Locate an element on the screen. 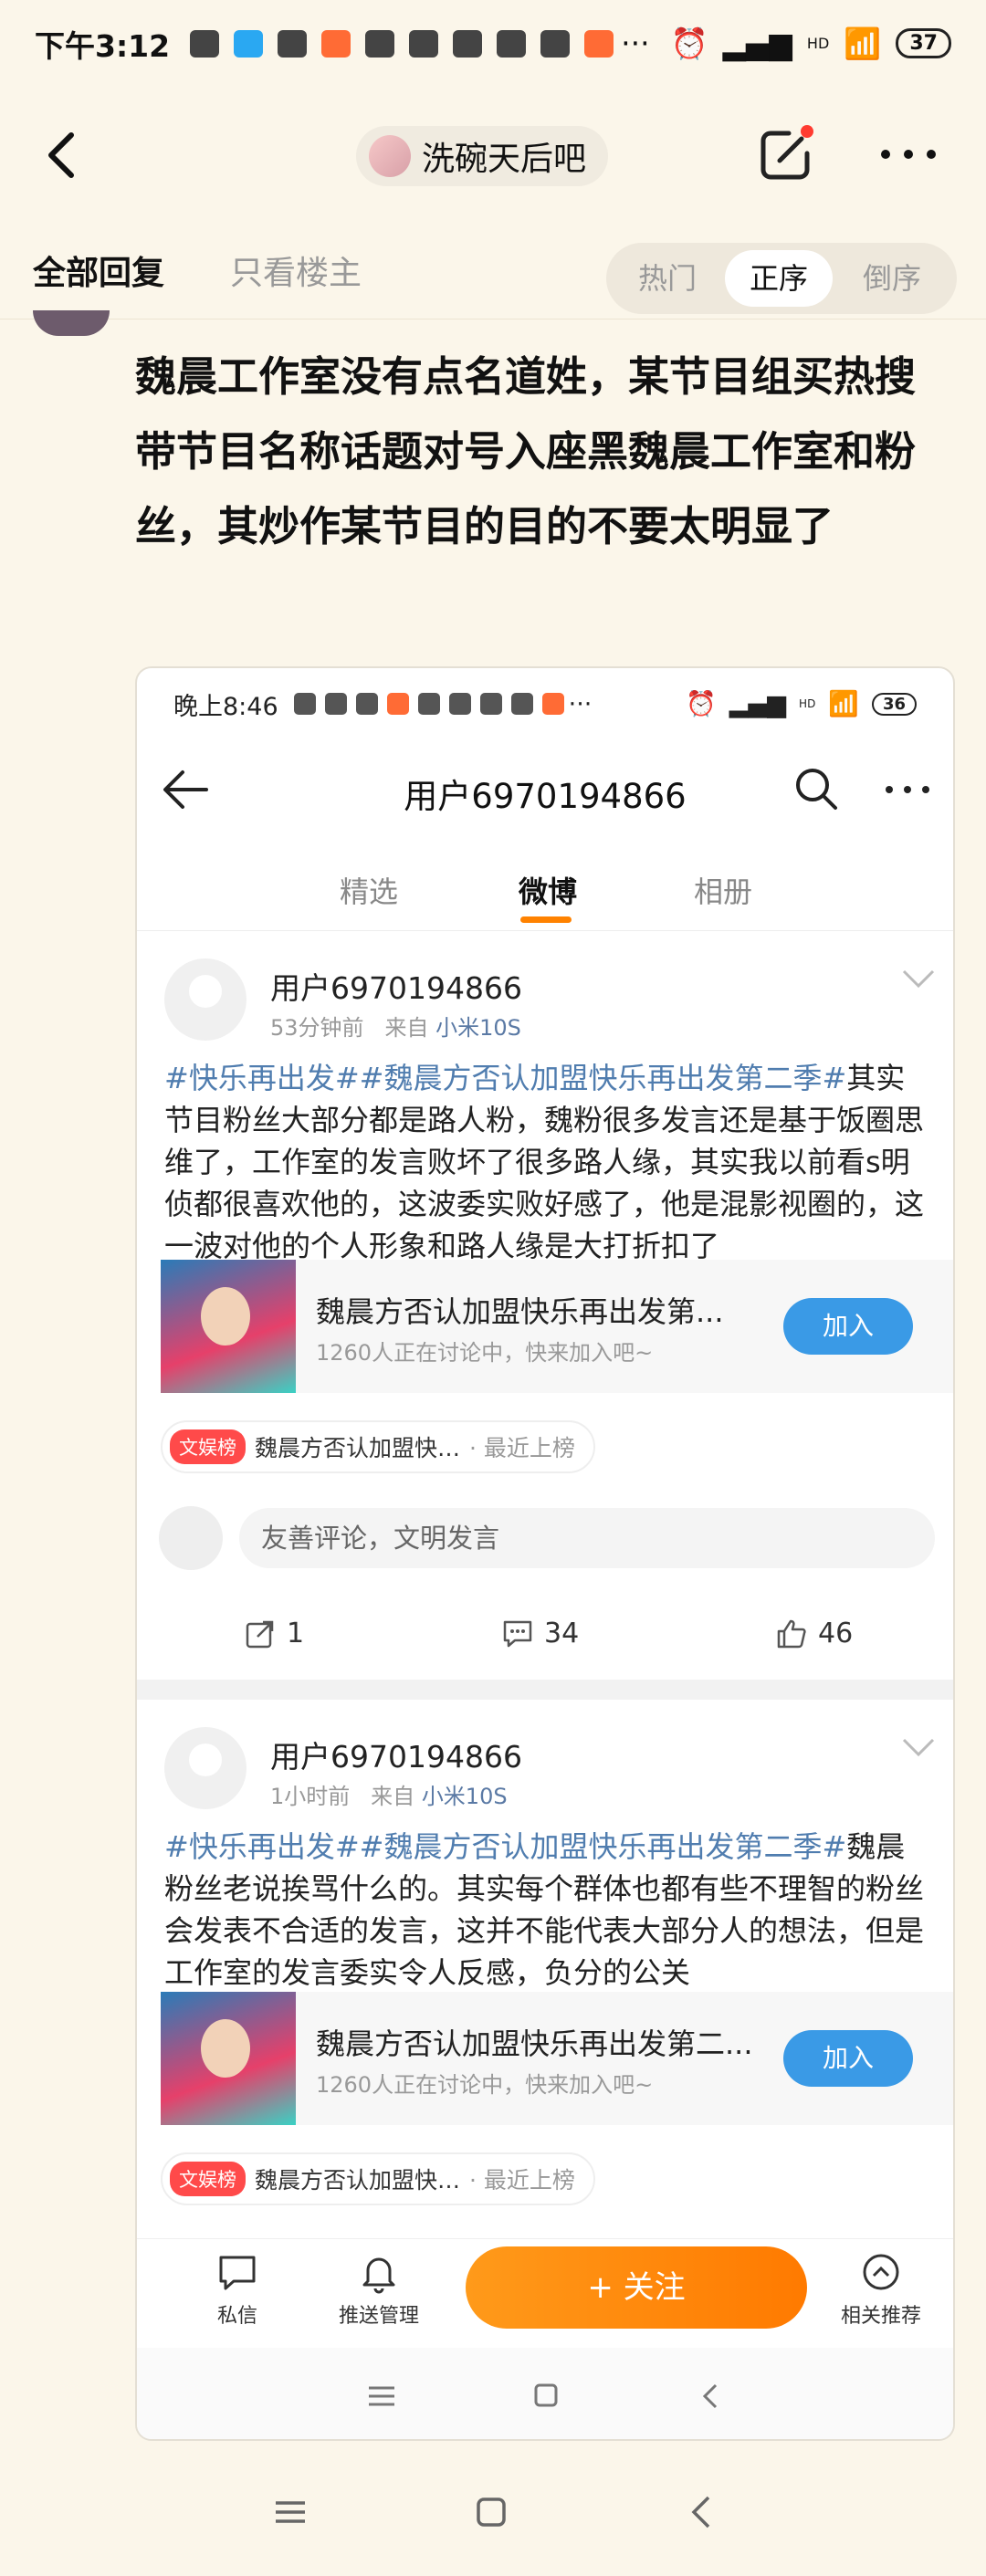  topic-card: 魏晨方否认加盟快乐再出发第... 1260人正在讨论中，快来加入吧~ 加入 is located at coordinates (557, 1327).